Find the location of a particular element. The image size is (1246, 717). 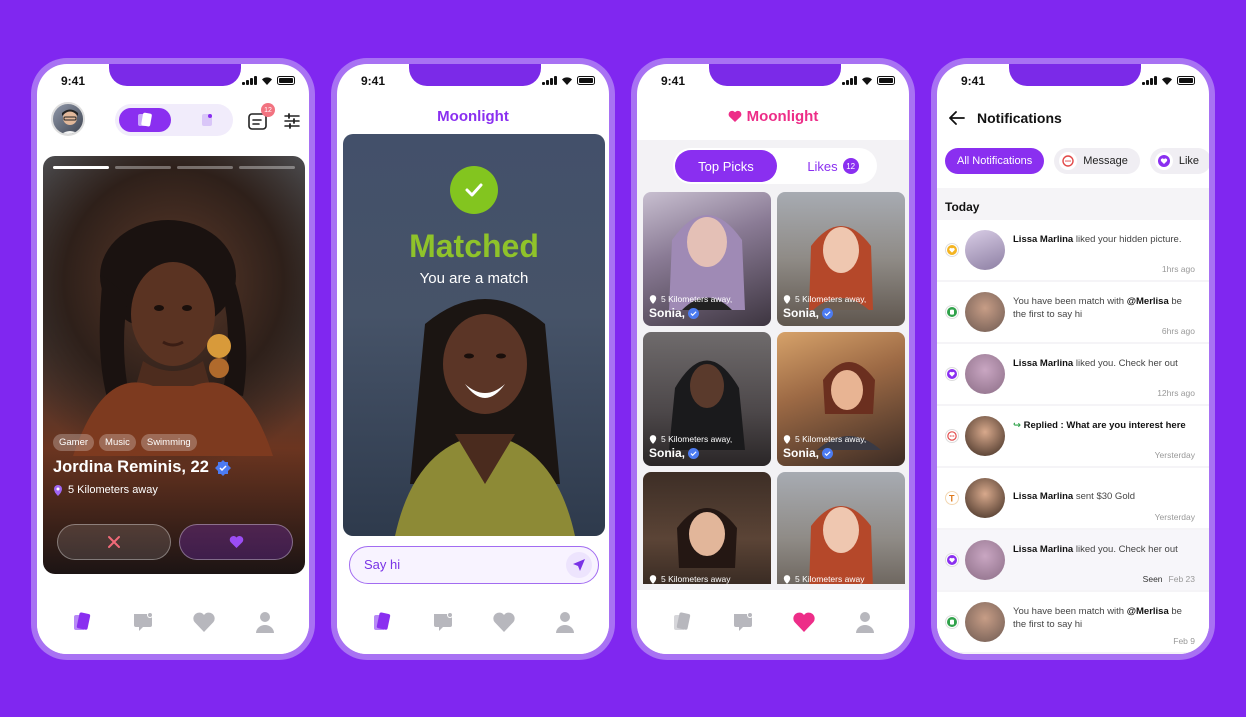

notification-name: @Merlisa is located at coordinates (1147, 301).